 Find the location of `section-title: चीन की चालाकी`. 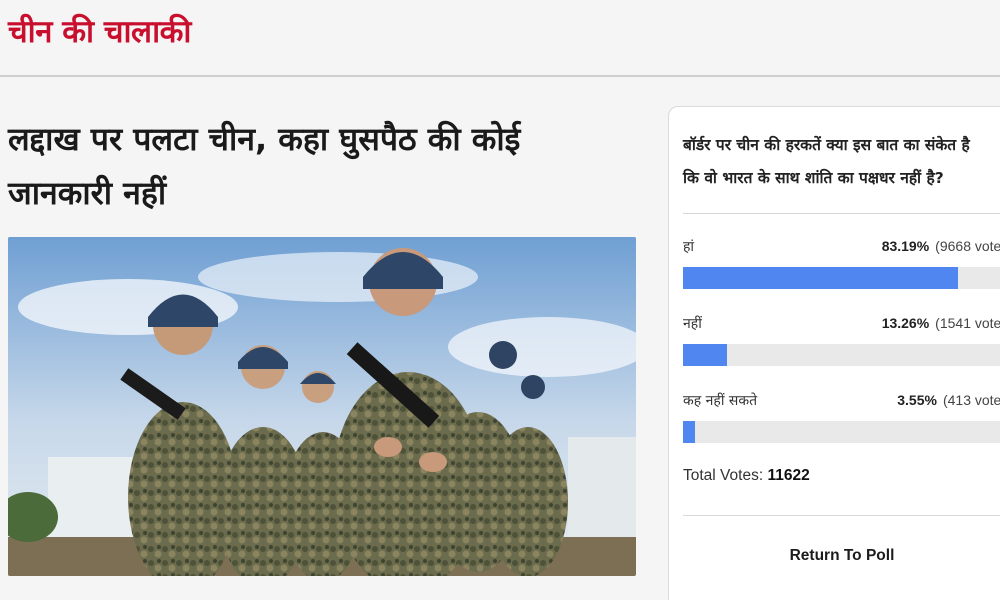

section-title: चीन की चालाकी is located at coordinates (99, 32).